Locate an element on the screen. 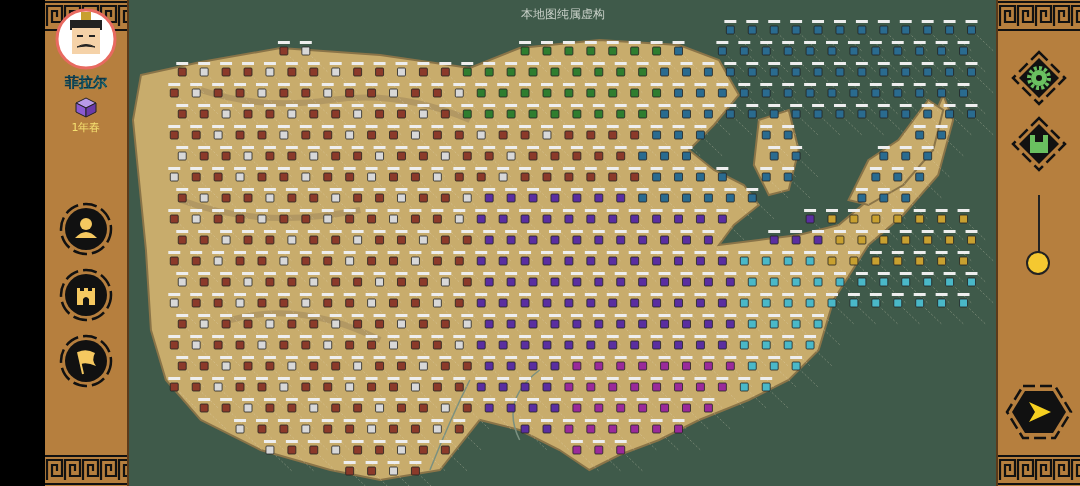  play-button is located at coordinates (1039, 412).